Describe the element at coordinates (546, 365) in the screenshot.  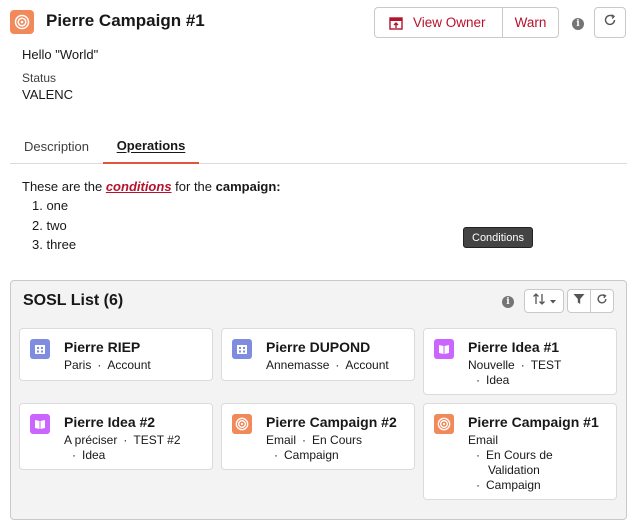
I see `tile-field: TEST` at that location.